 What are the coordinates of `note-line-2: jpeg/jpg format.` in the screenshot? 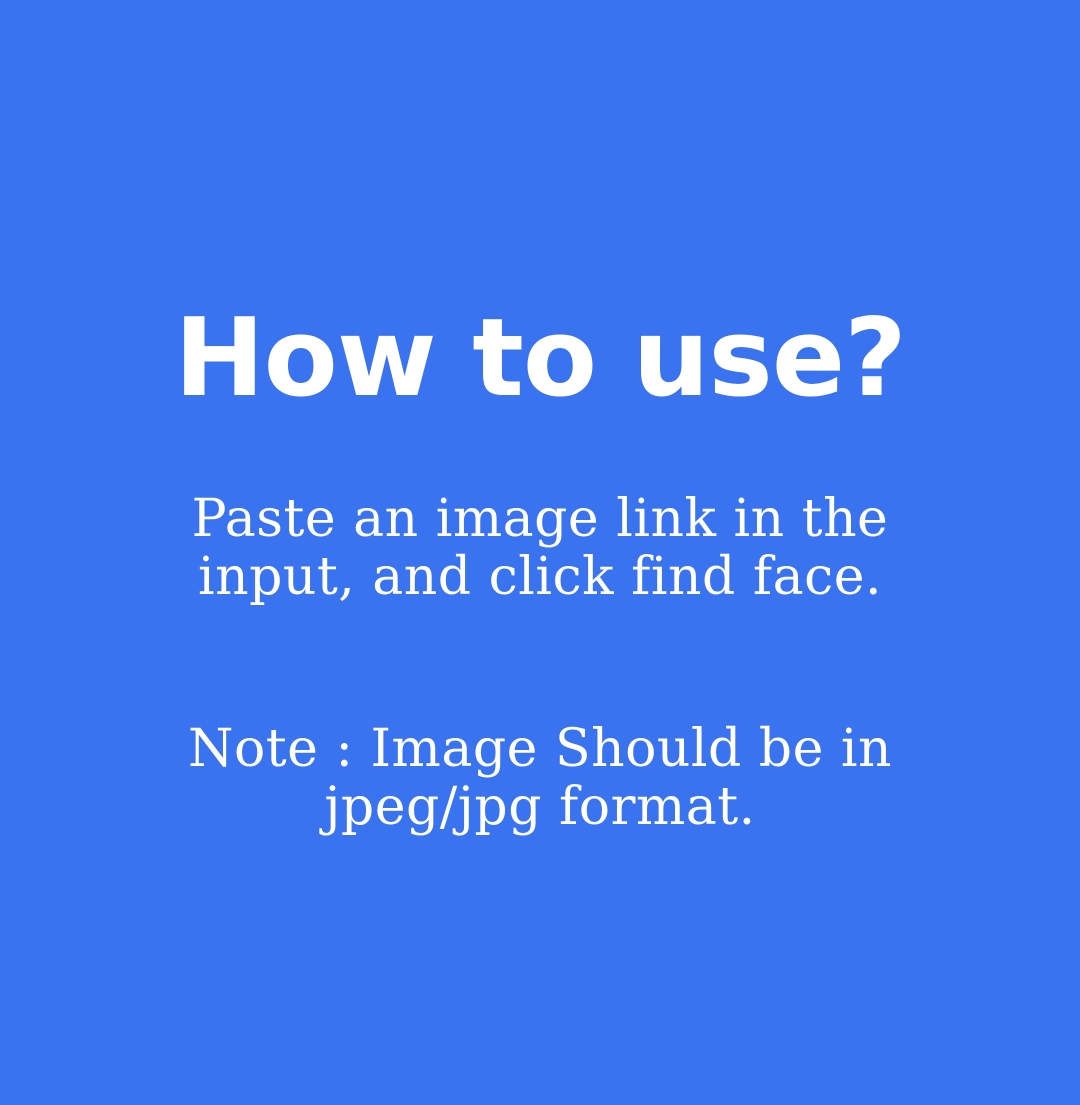 It's located at (540, 807).